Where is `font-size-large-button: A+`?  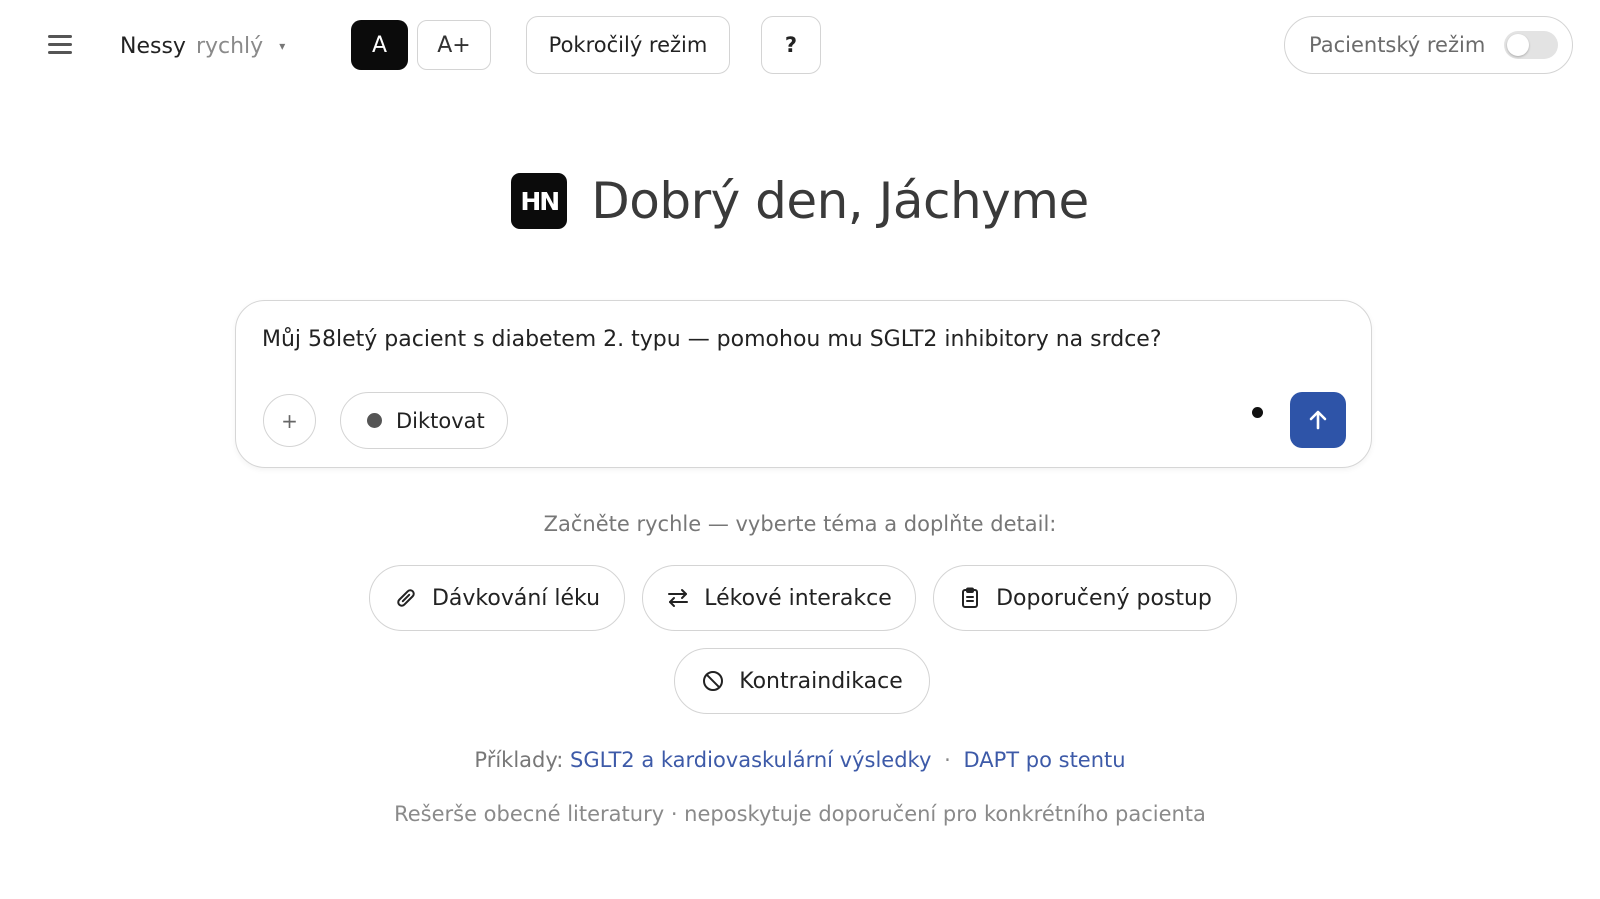 font-size-large-button: A+ is located at coordinates (454, 45).